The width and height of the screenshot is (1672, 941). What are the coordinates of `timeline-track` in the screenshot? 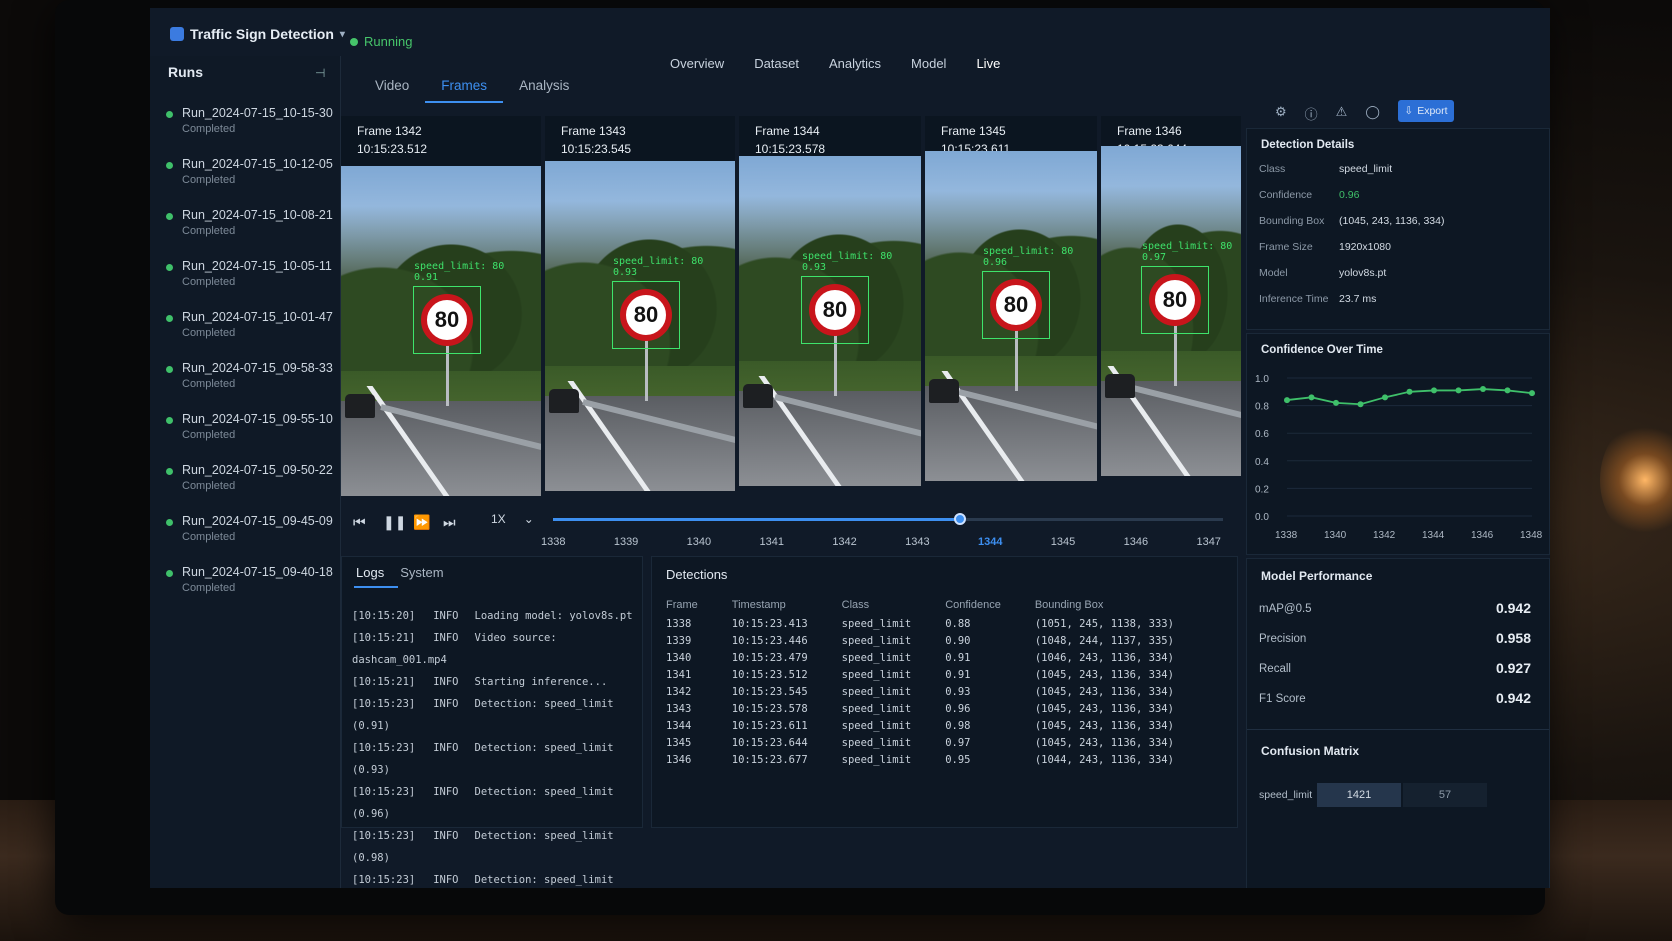 It's located at (888, 519).